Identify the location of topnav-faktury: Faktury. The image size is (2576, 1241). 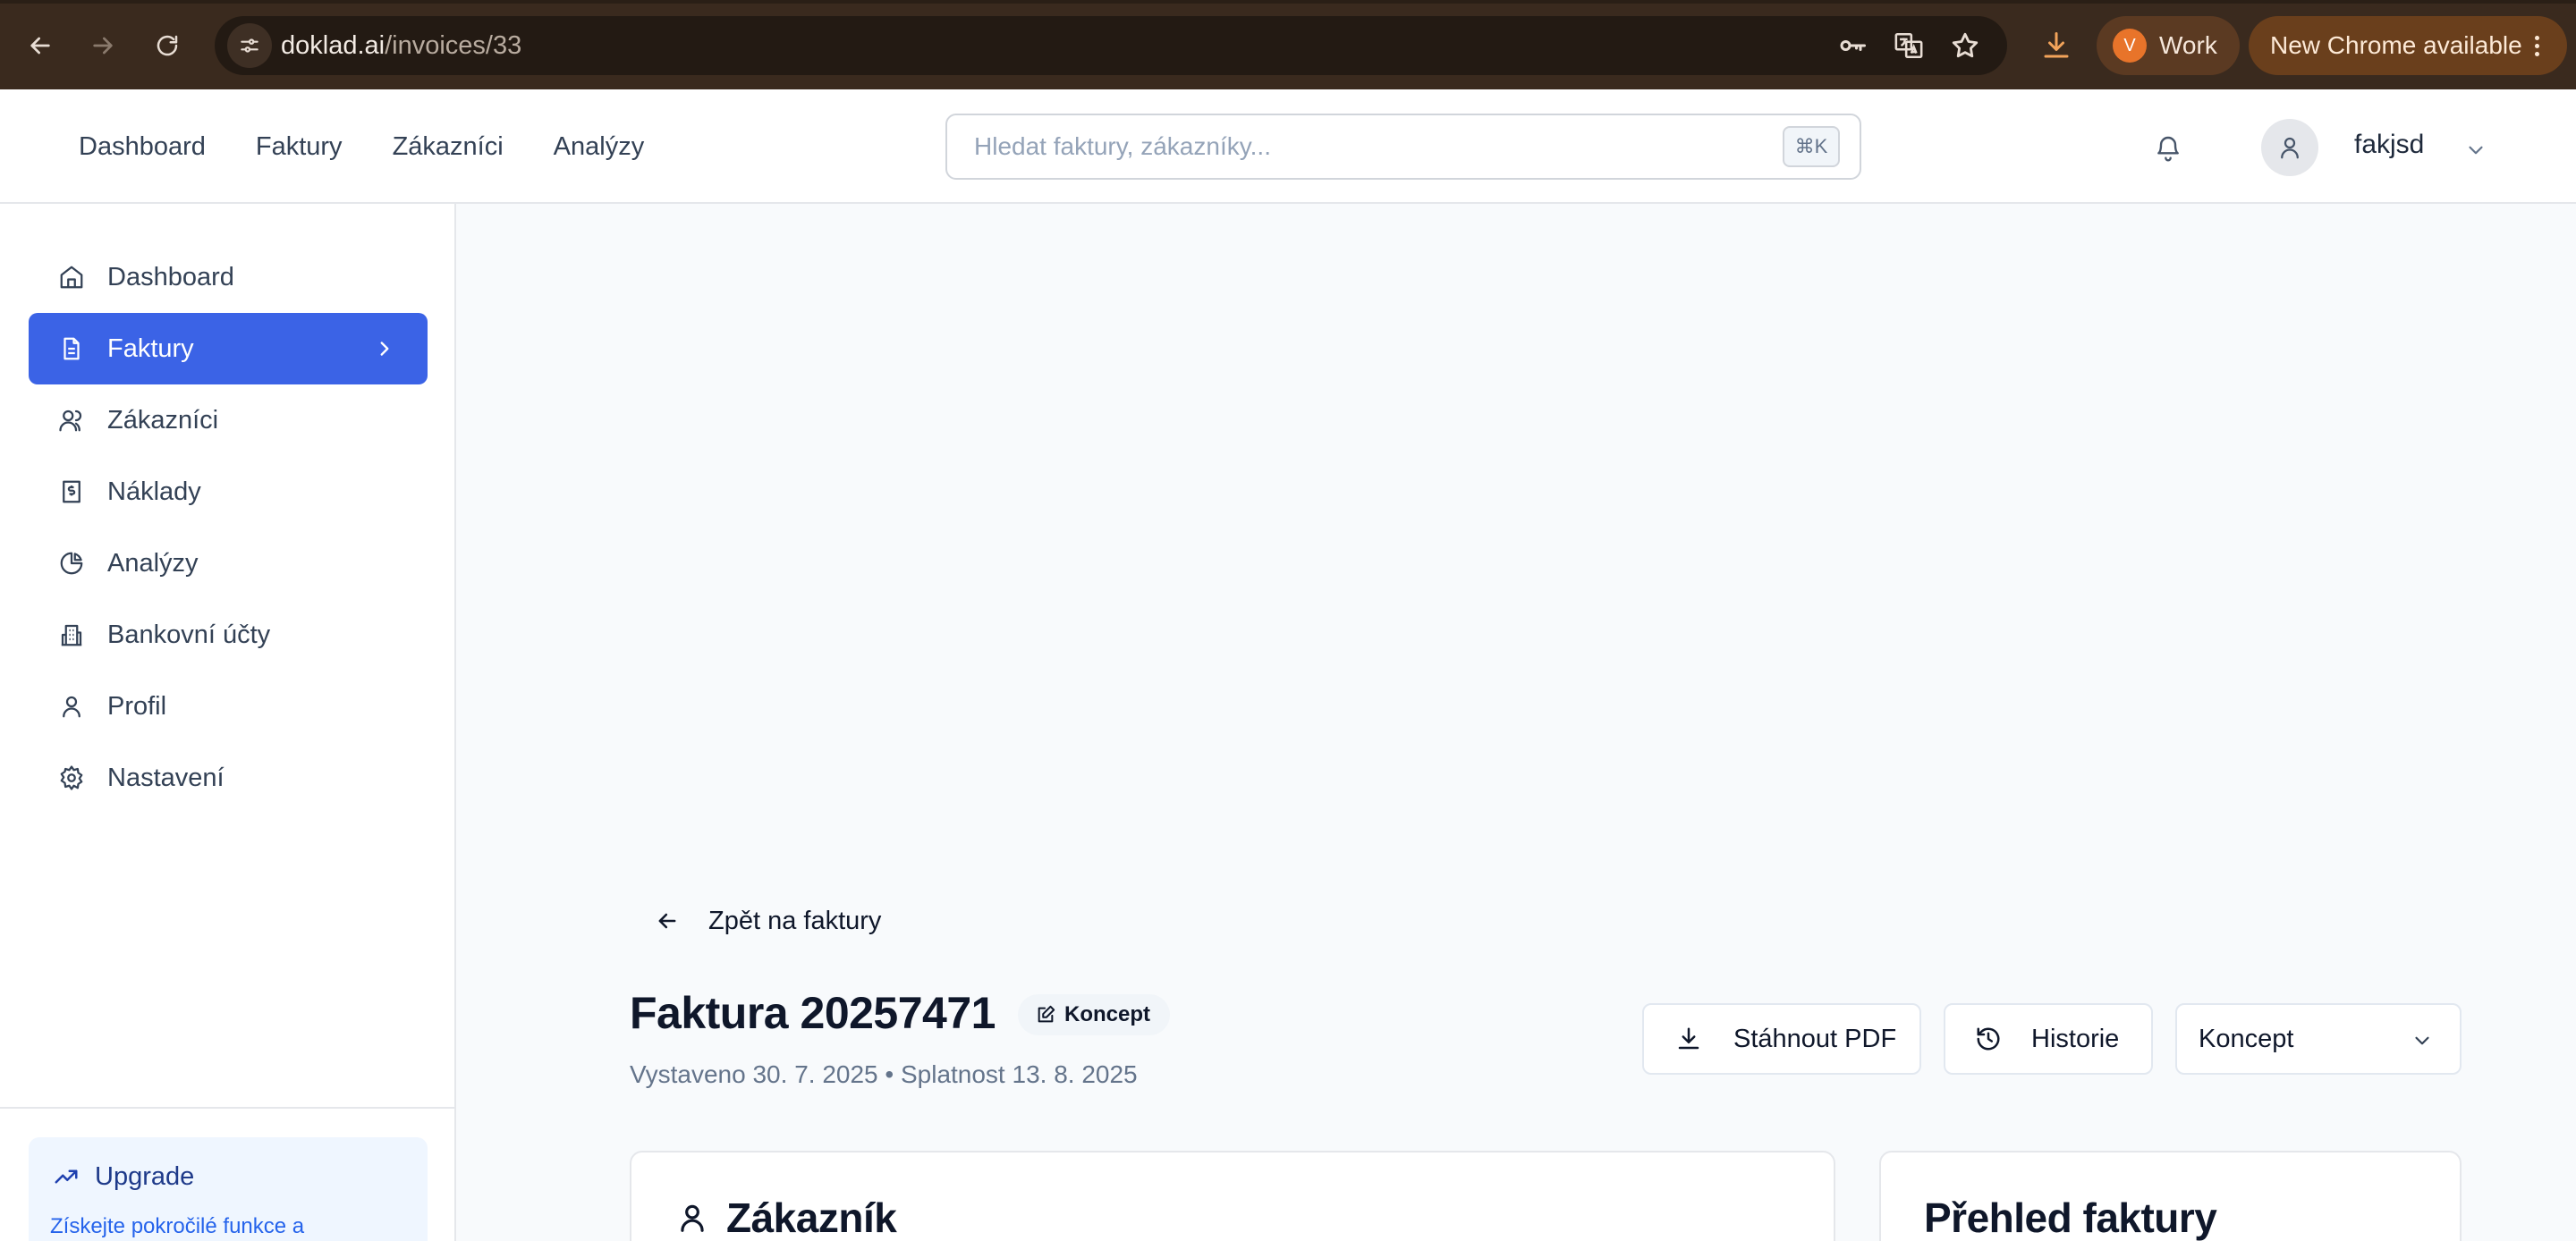
(299, 147).